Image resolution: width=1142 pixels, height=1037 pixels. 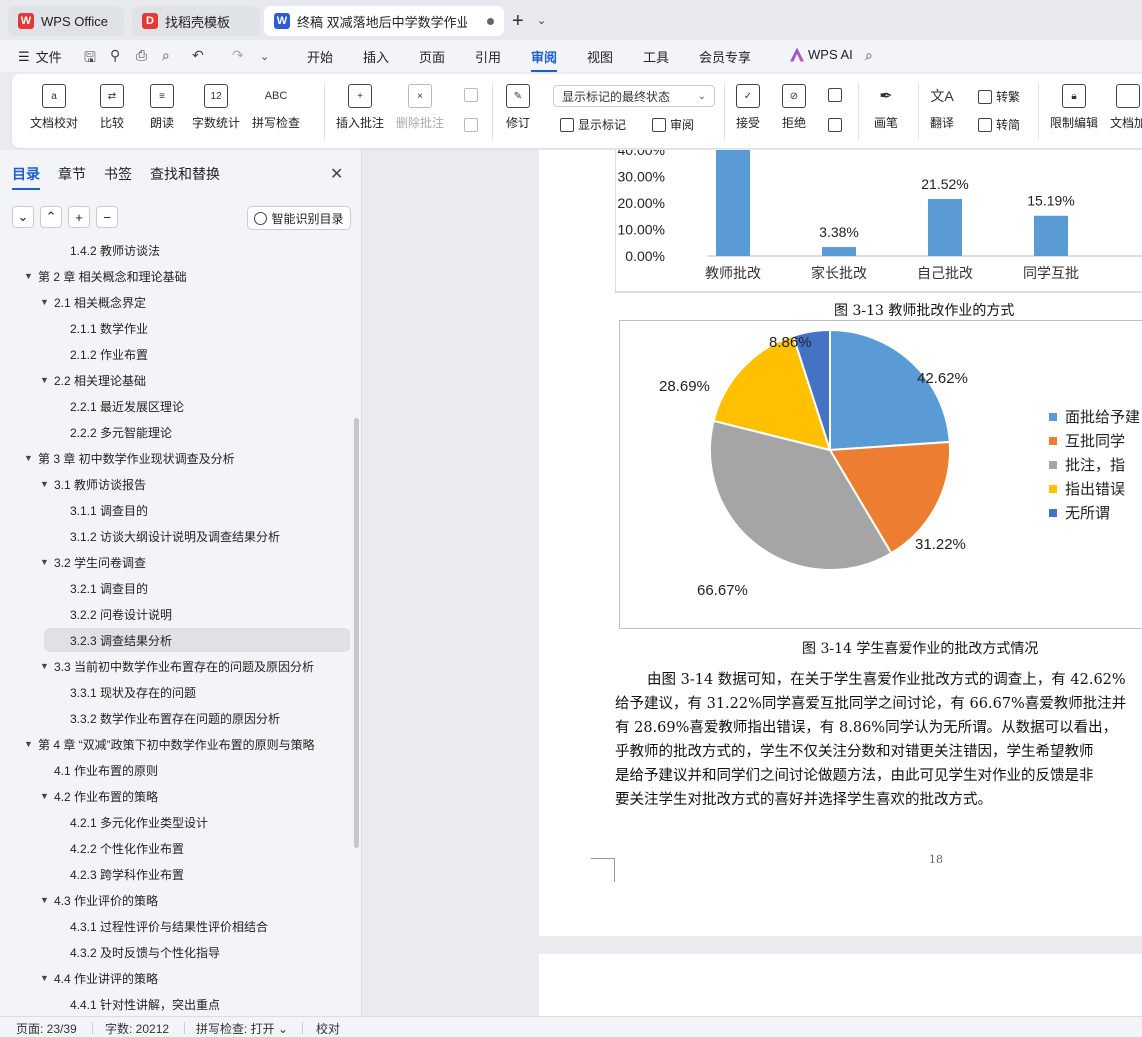 What do you see at coordinates (264, 56) in the screenshot?
I see `quick-access-more-icon: ⌄` at bounding box center [264, 56].